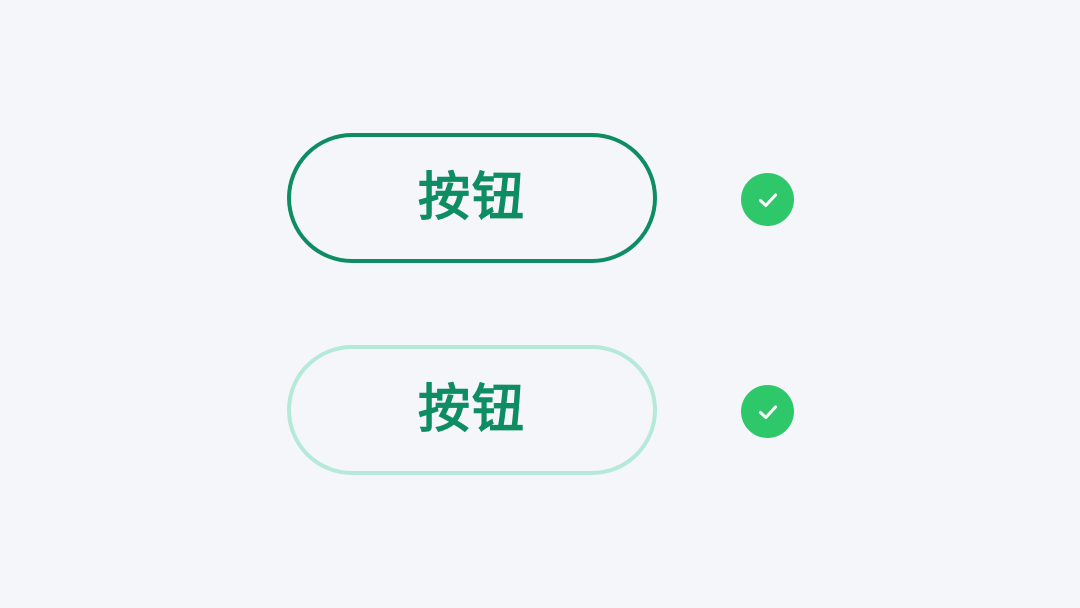  I want to click on light-outline-button: 按钮, so click(472, 410).